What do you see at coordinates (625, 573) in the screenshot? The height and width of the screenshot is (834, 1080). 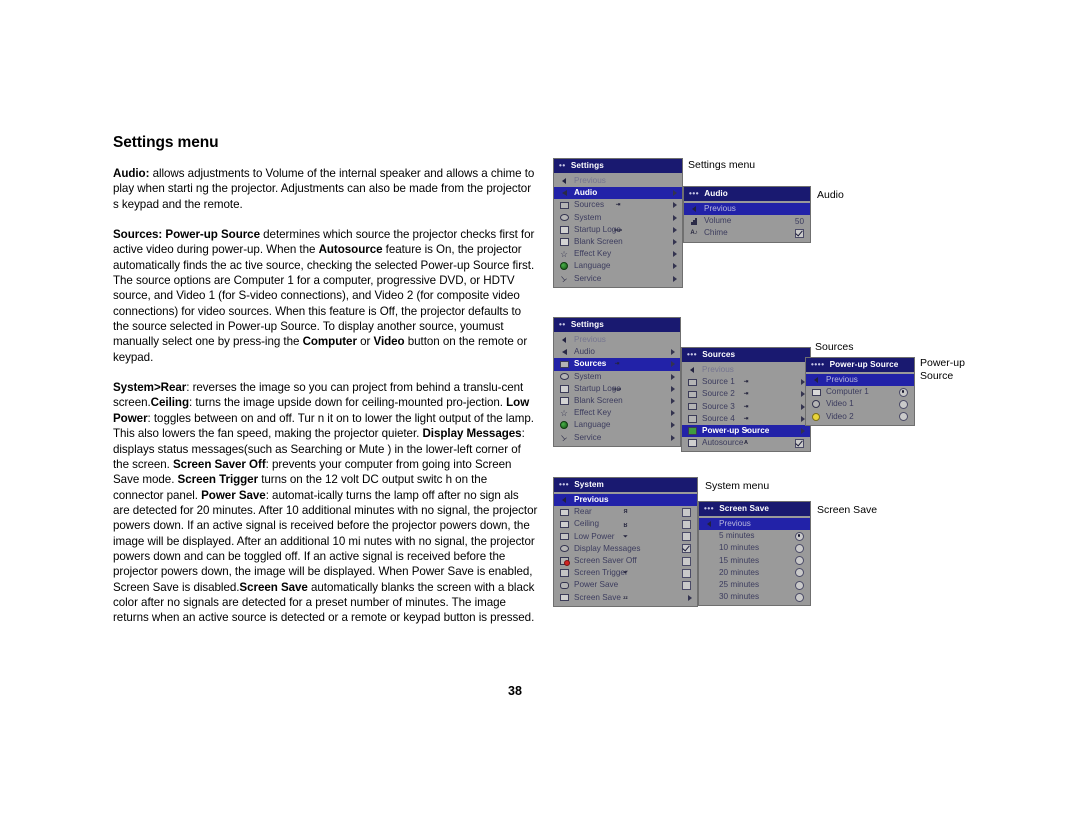 I see `osd-menu-item: ⏷ Screen Trigger` at bounding box center [625, 573].